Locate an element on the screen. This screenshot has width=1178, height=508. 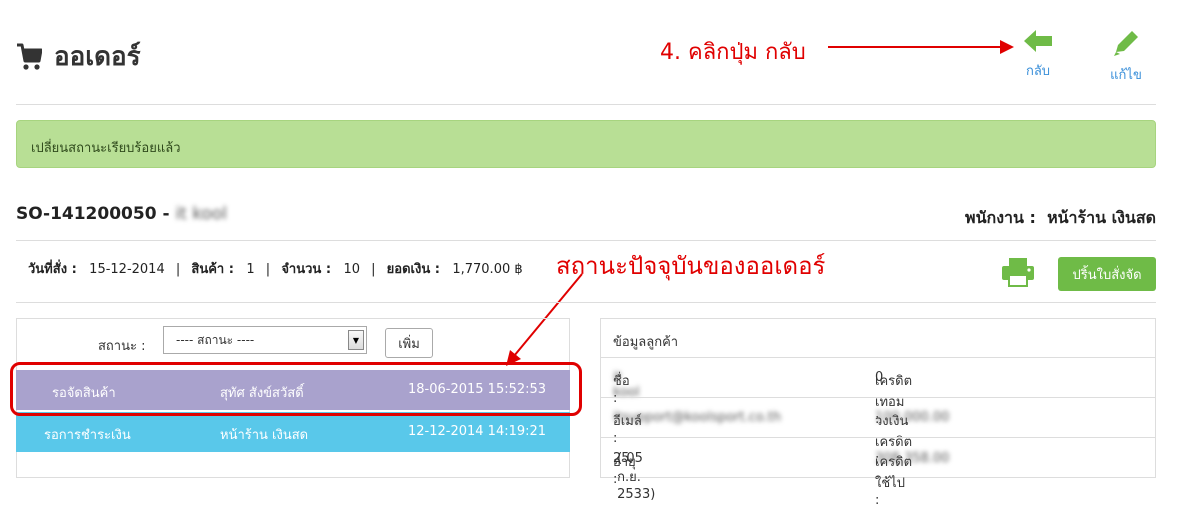
customer-heading: ข้อมูลลูกค้า is located at coordinates (646, 342).